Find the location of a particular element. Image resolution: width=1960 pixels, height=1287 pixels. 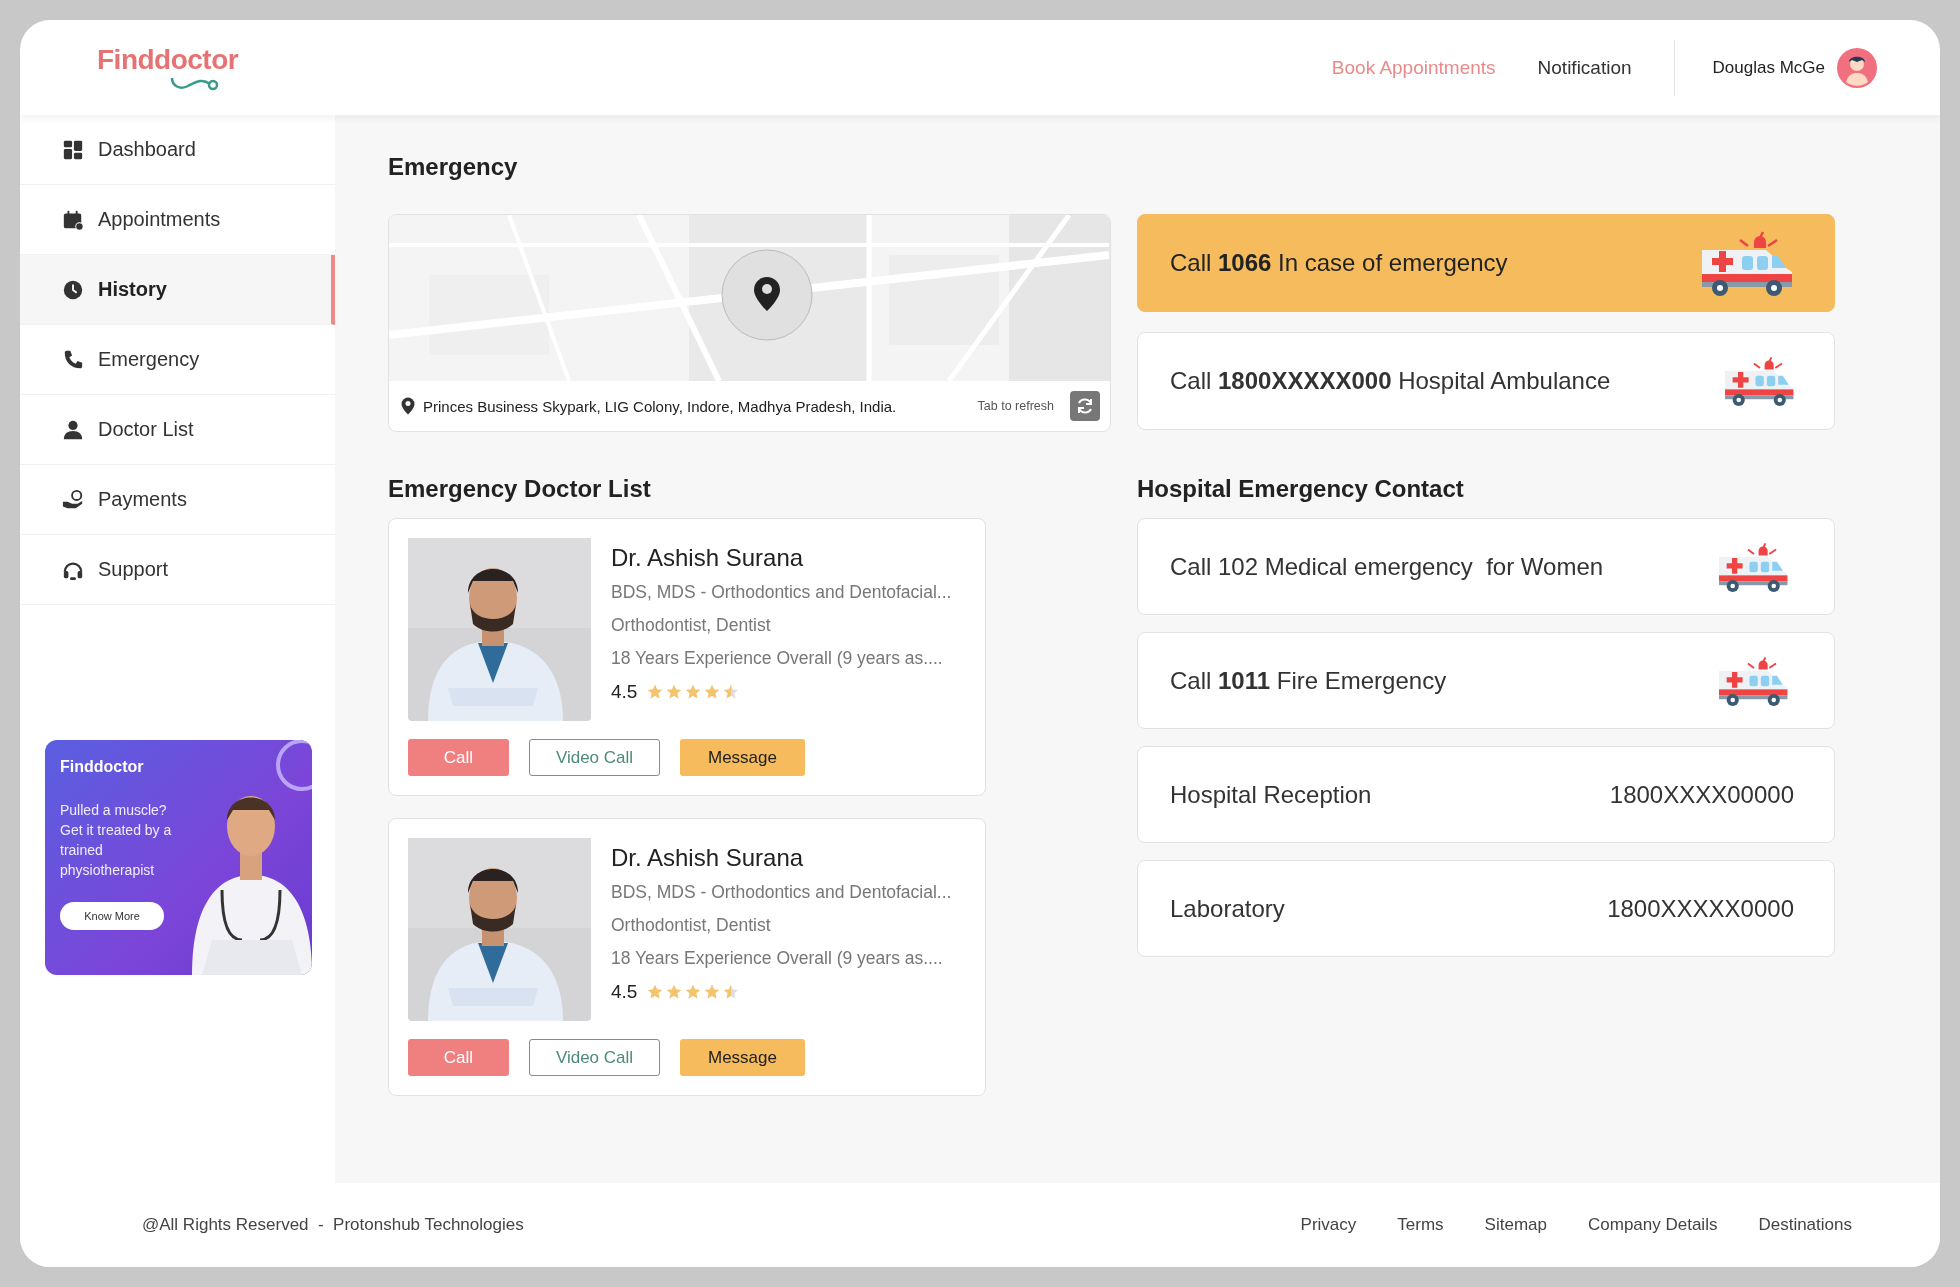

footer-link: Sitemap is located at coordinates (1515, 1225).